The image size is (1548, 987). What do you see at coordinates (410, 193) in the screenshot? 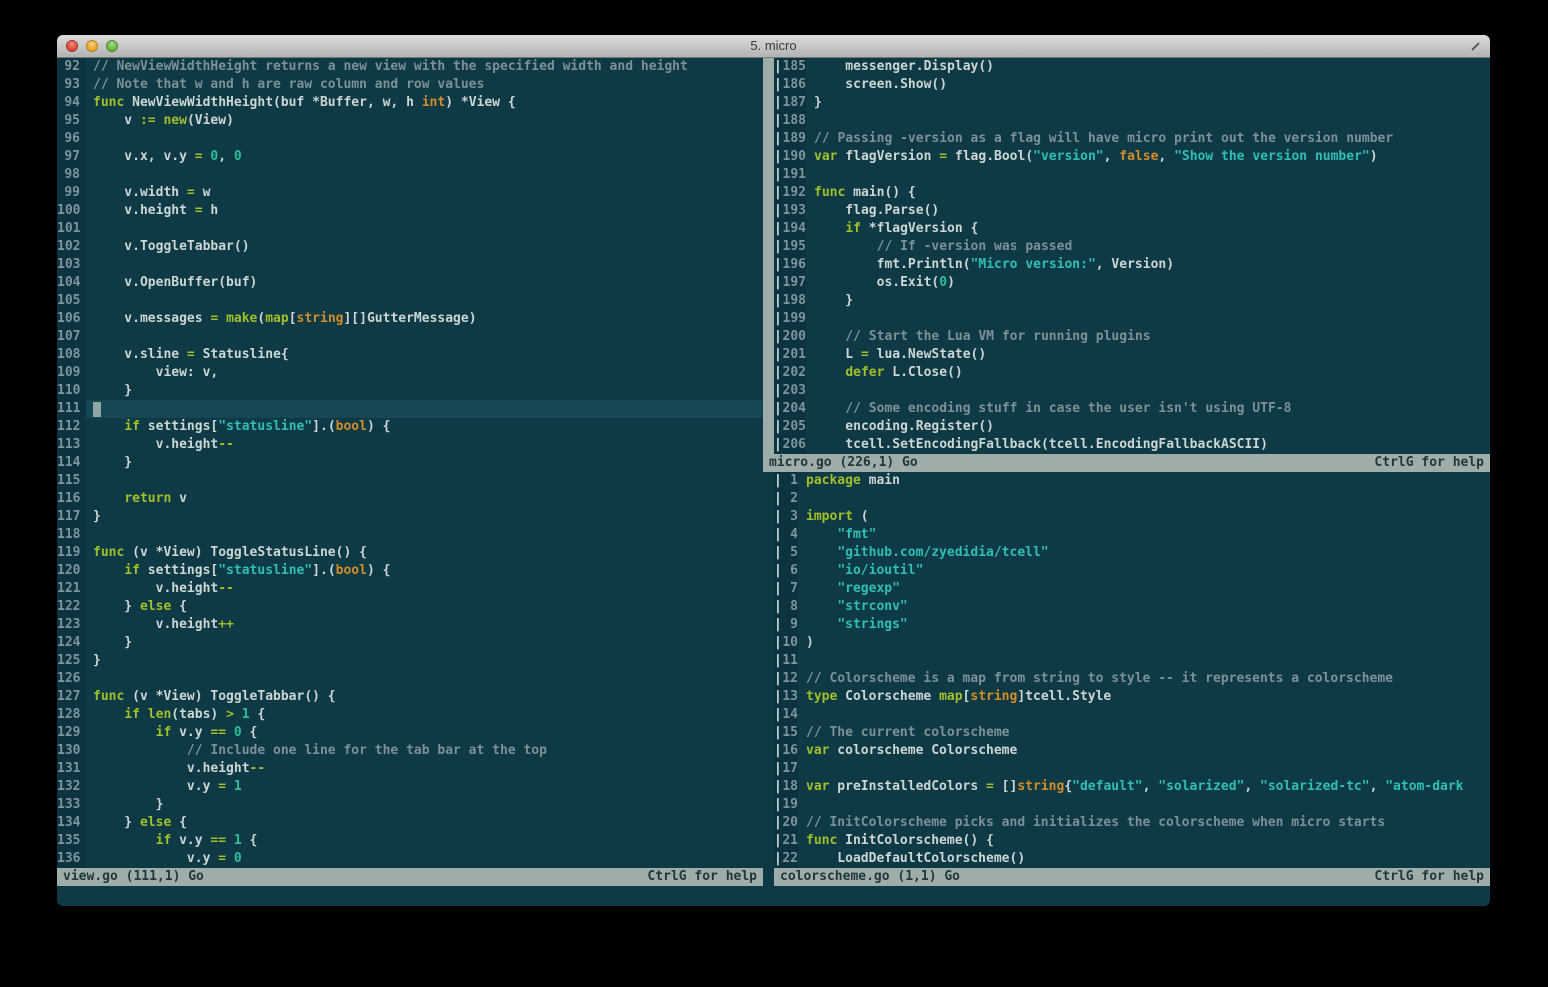
I see `code-line: 99 v.width = w` at bounding box center [410, 193].